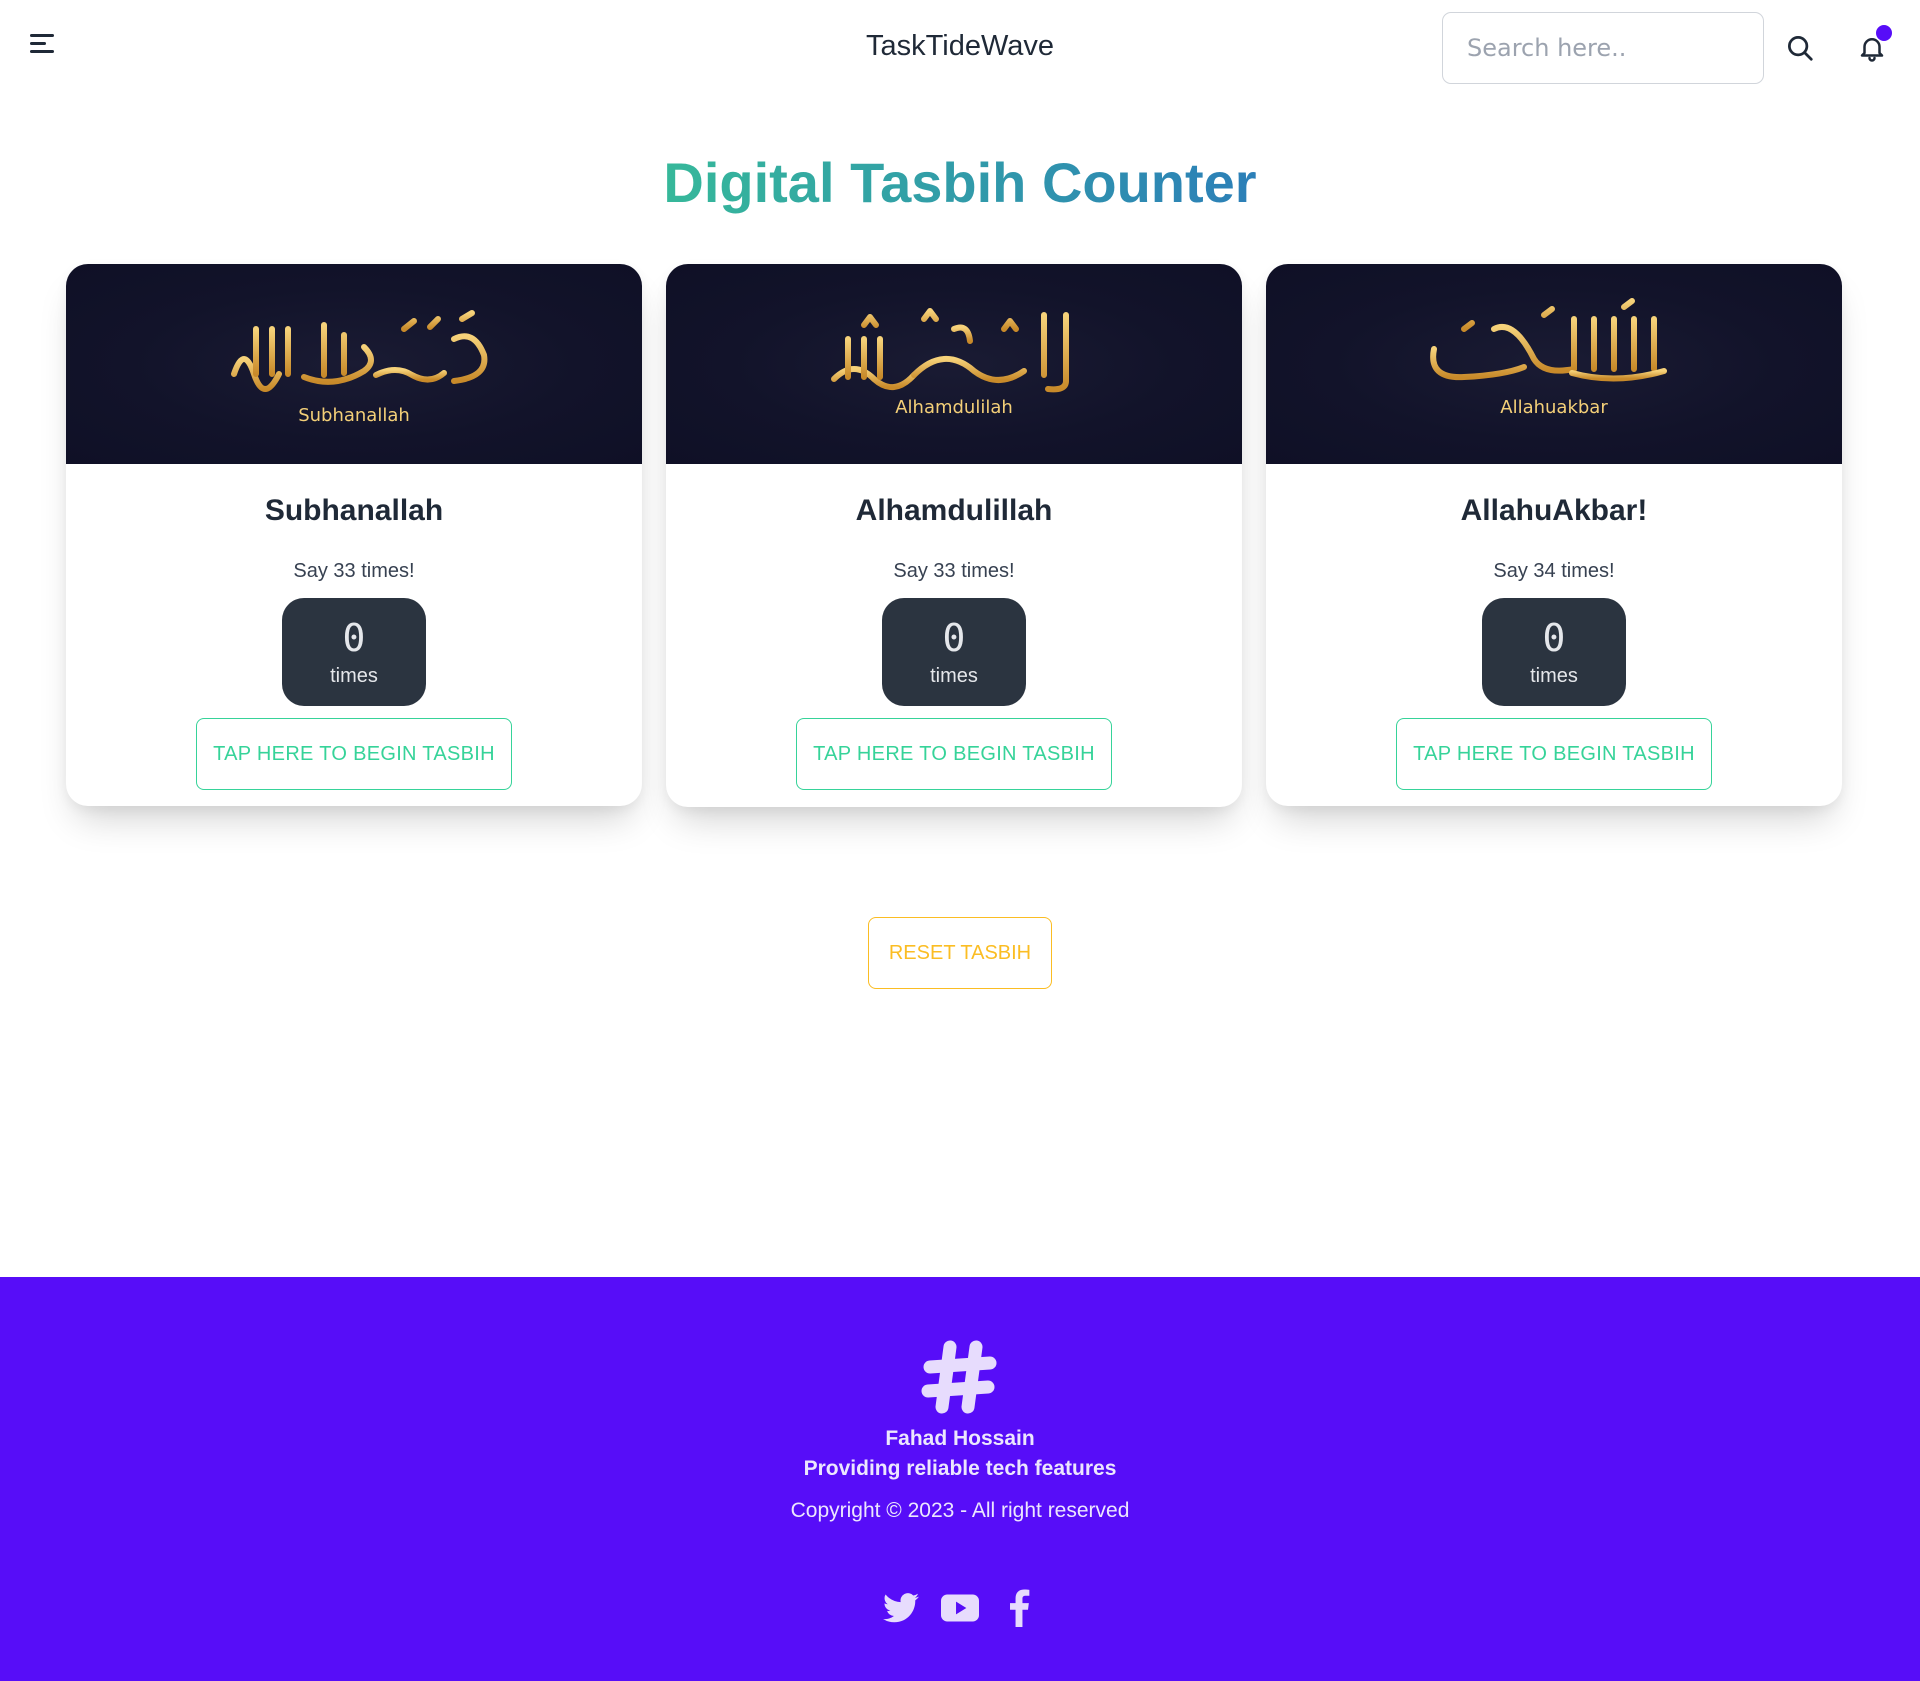 This screenshot has width=1920, height=1681. I want to click on card-banner-caption: Allahuakbar, so click(1554, 407).